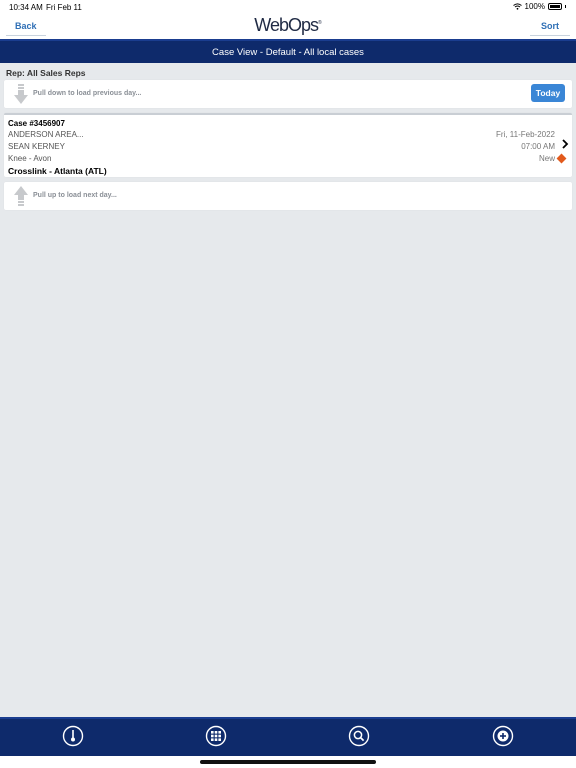 Image resolution: width=576 pixels, height=768 pixels. What do you see at coordinates (561, 158) in the screenshot?
I see `status-new-icon` at bounding box center [561, 158].